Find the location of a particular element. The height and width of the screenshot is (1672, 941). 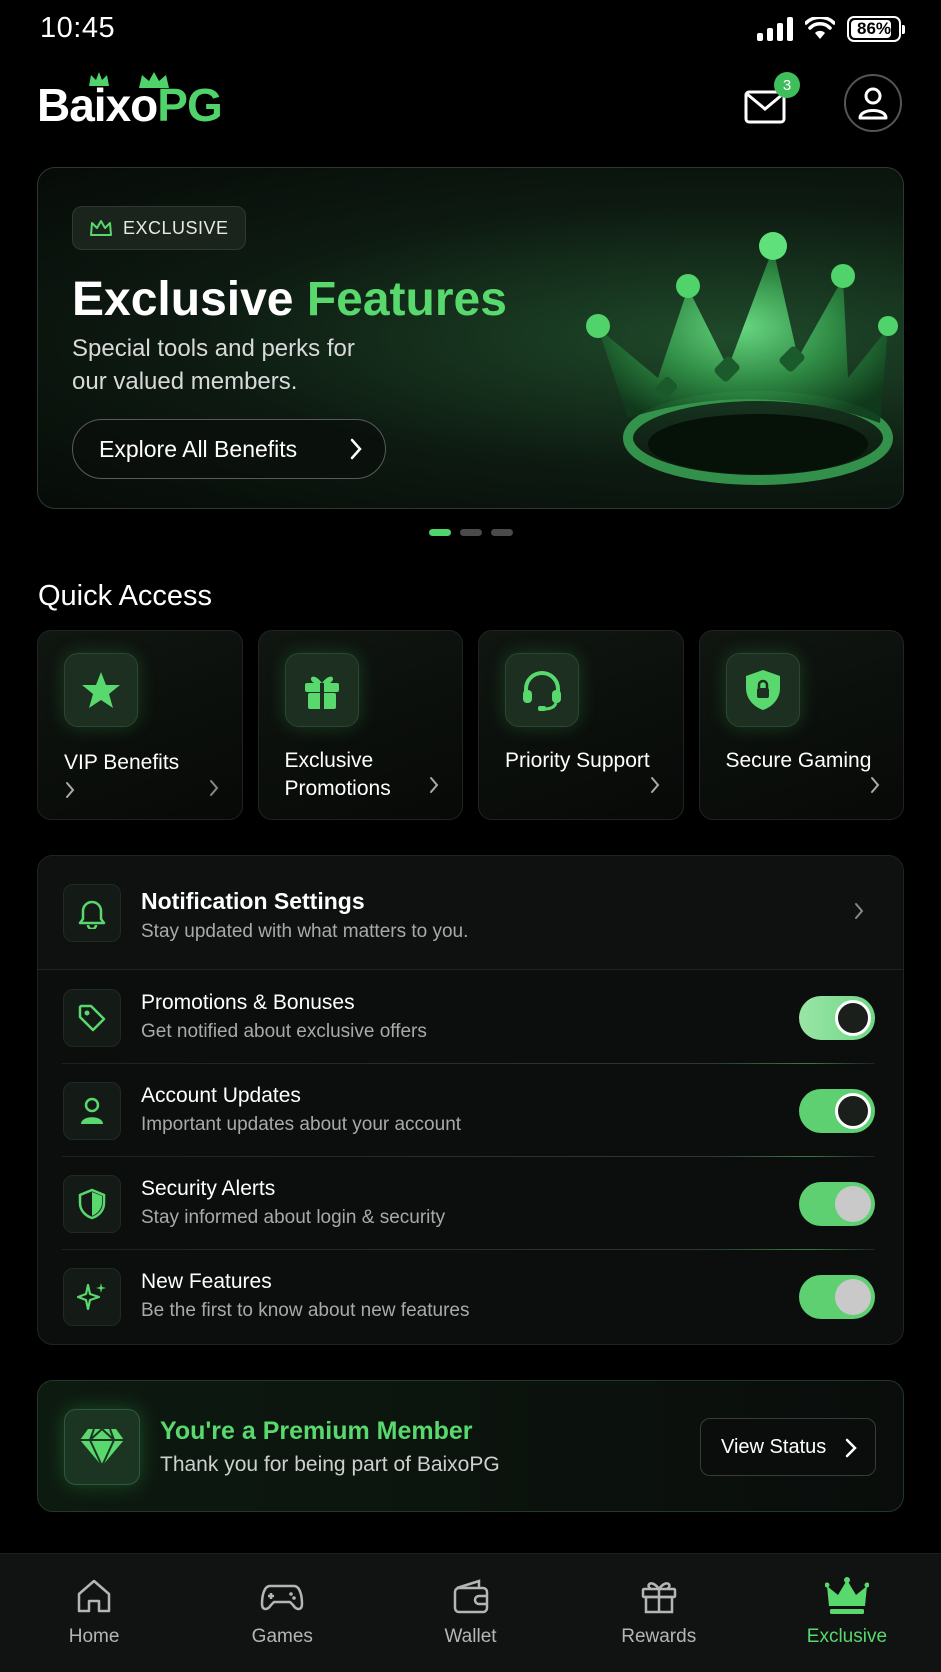

hero-title-green: Features is located at coordinates (406, 299).